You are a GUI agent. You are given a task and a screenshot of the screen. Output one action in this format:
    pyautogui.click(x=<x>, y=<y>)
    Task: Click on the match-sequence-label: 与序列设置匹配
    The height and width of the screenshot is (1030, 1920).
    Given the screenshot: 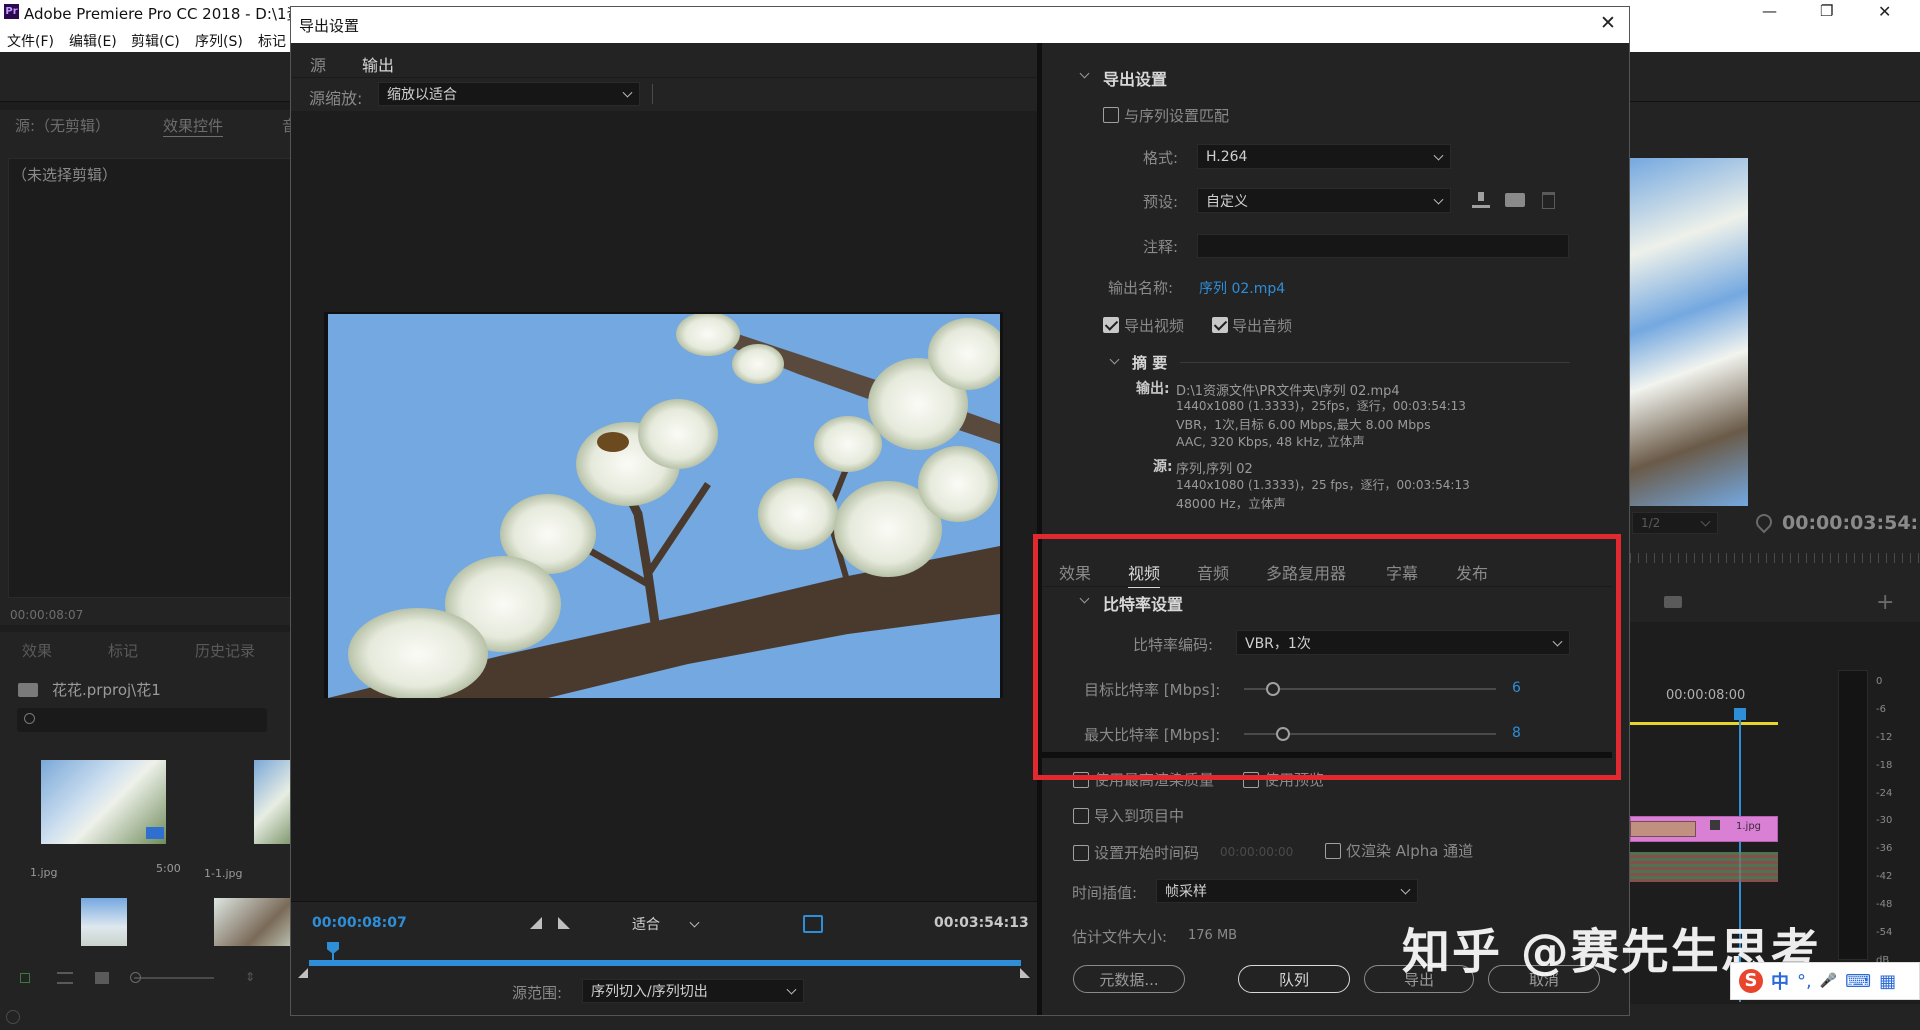 What is the action you would take?
    pyautogui.click(x=1177, y=116)
    